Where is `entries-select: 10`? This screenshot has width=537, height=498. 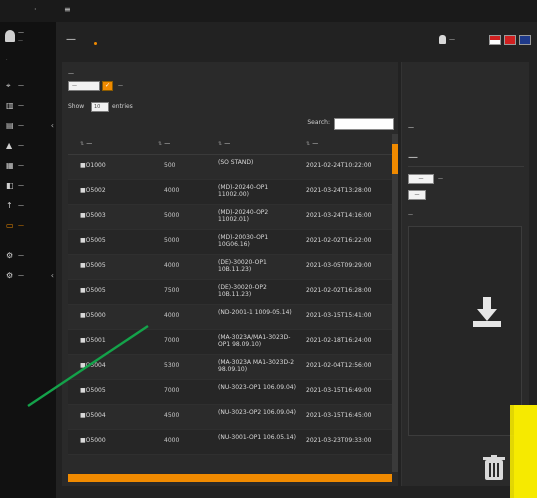
entries-select: 10 is located at coordinates (100, 107).